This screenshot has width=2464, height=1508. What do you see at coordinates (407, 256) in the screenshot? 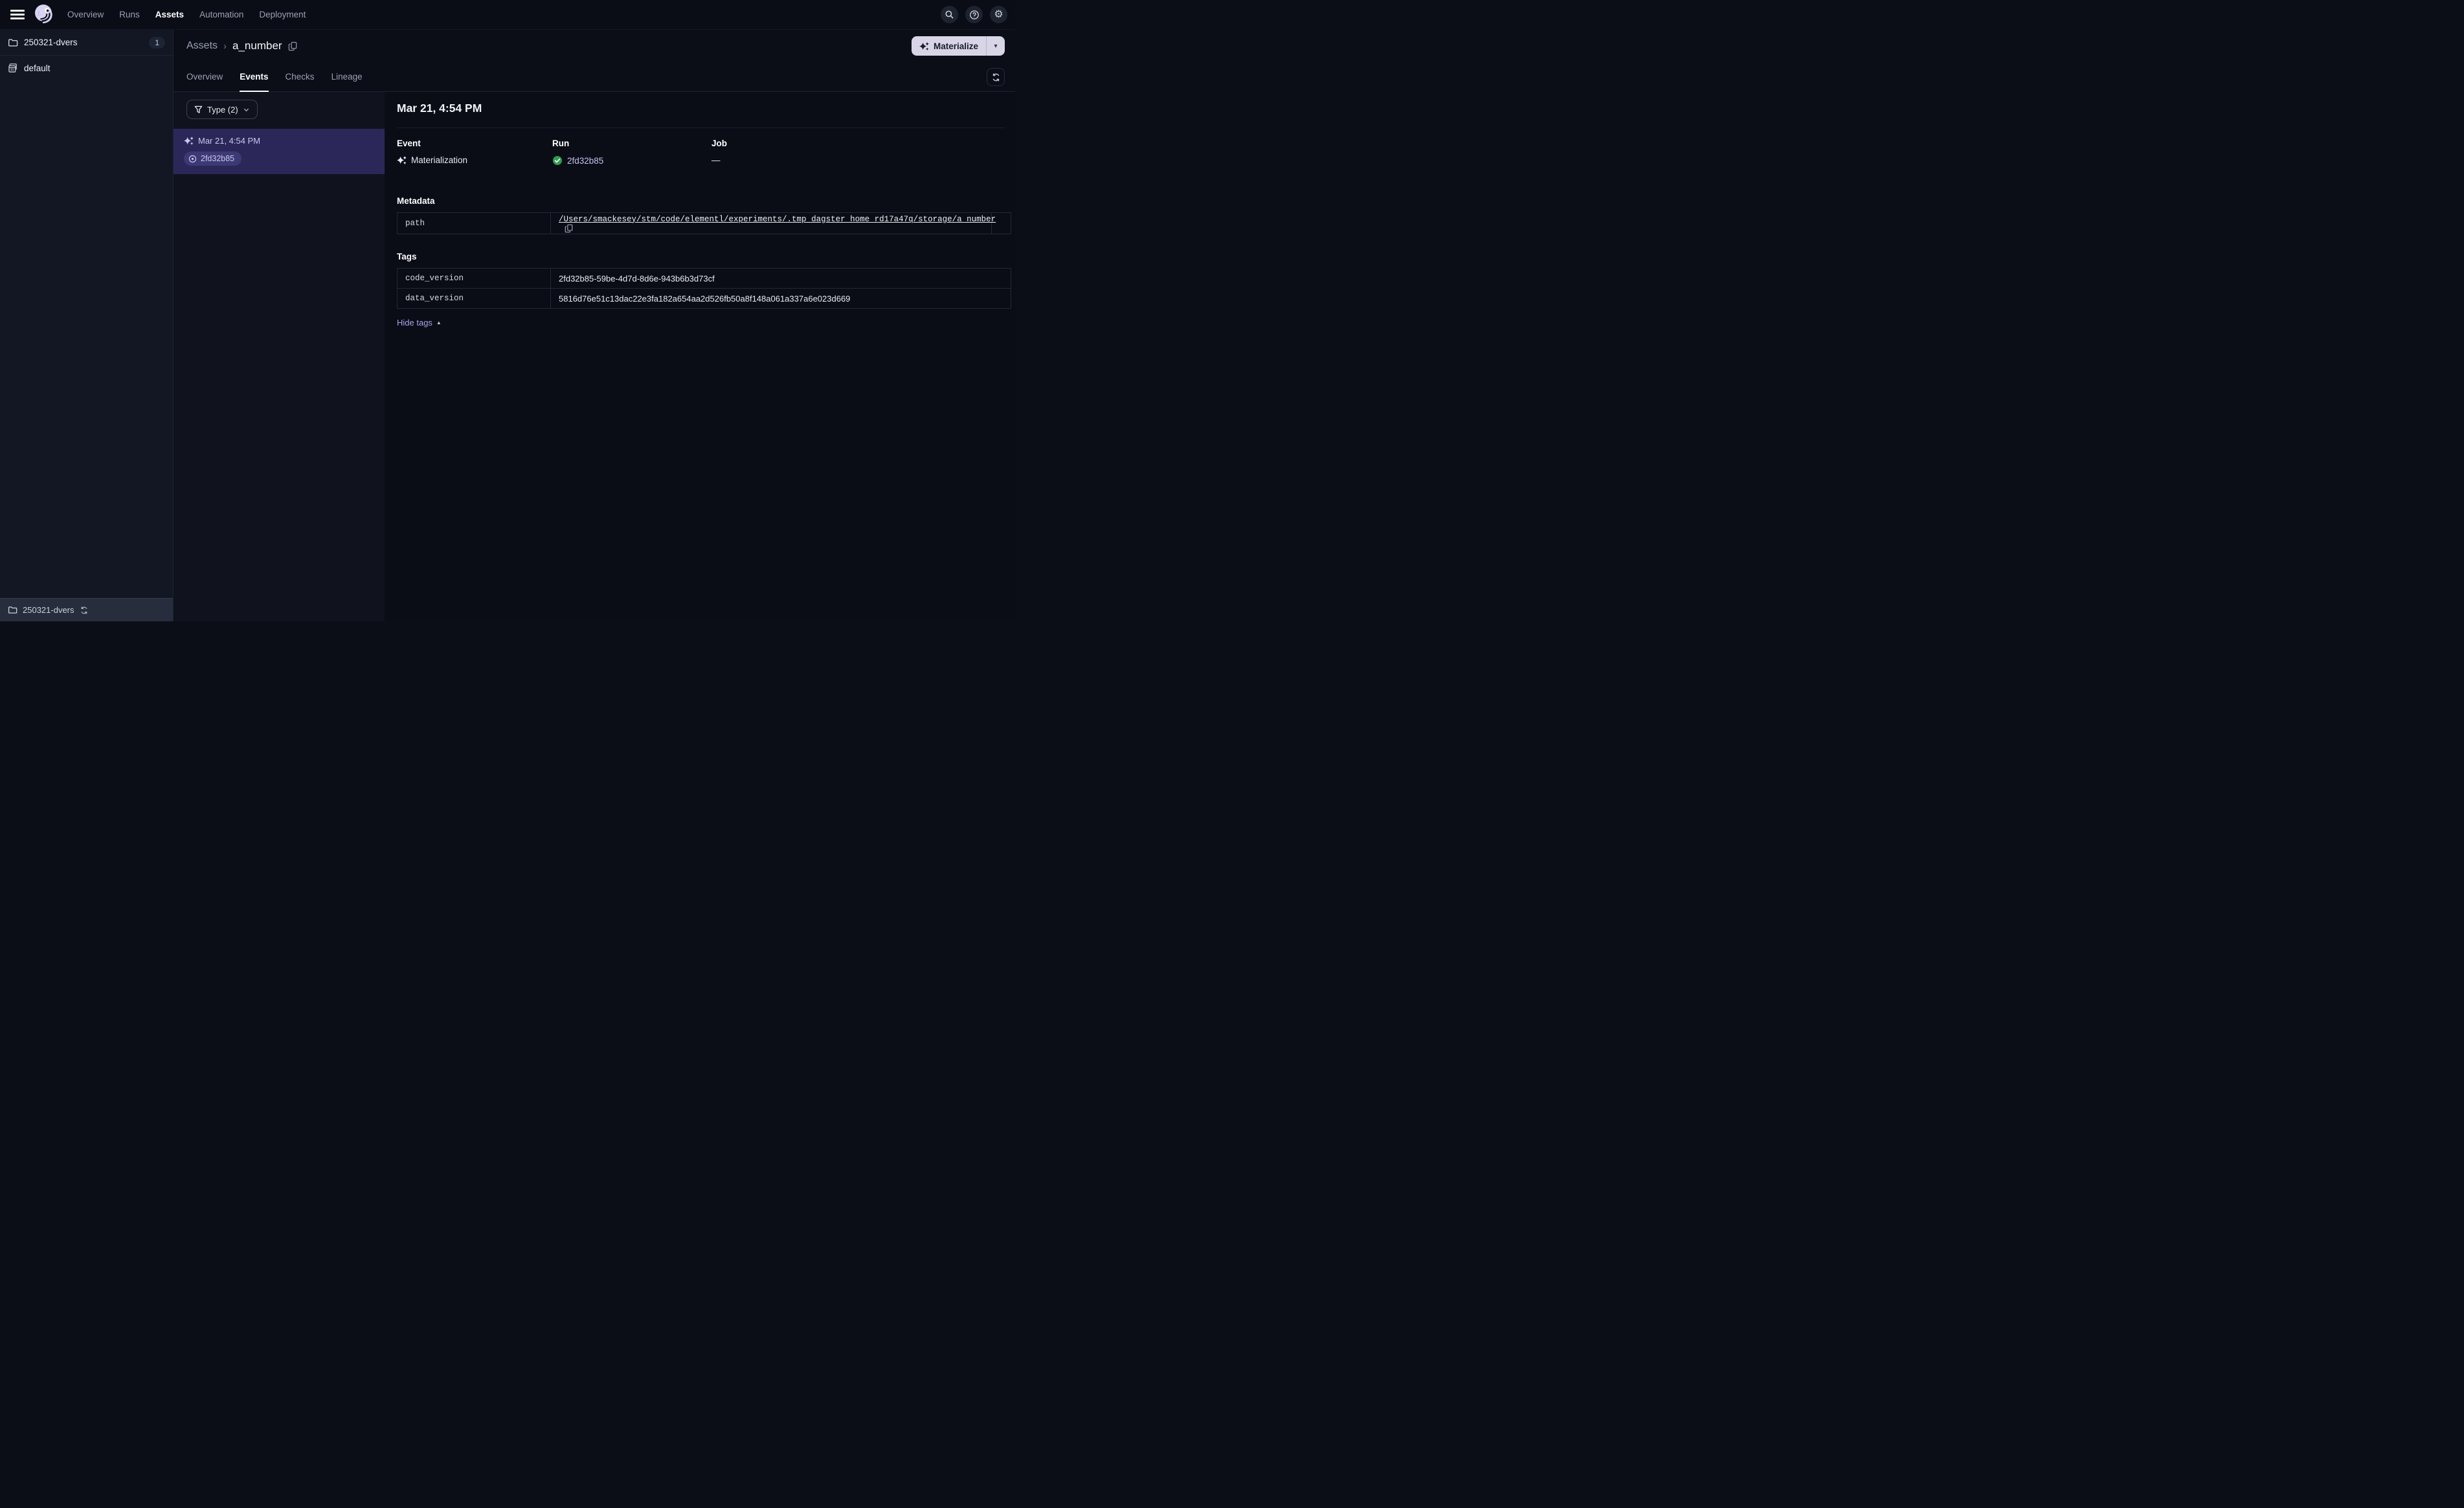
I see `tags-heading: Tags` at bounding box center [407, 256].